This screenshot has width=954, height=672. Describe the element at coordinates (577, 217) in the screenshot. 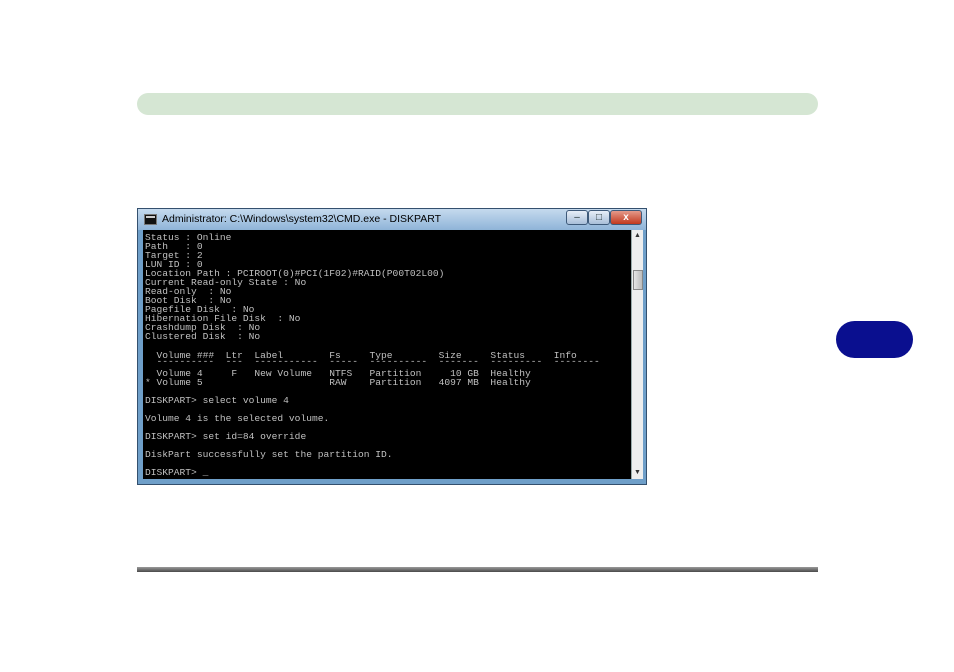

I see `minimize-button: –` at that location.